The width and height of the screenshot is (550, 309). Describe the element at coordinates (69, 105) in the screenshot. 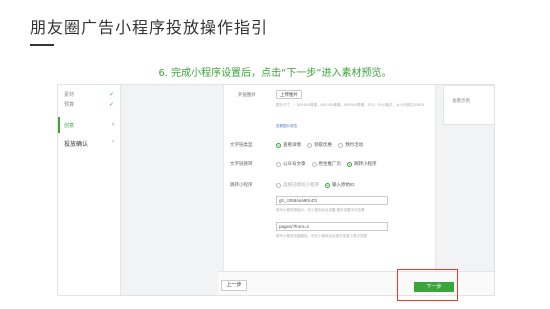

I see `sidebar-item-label: 预算` at that location.